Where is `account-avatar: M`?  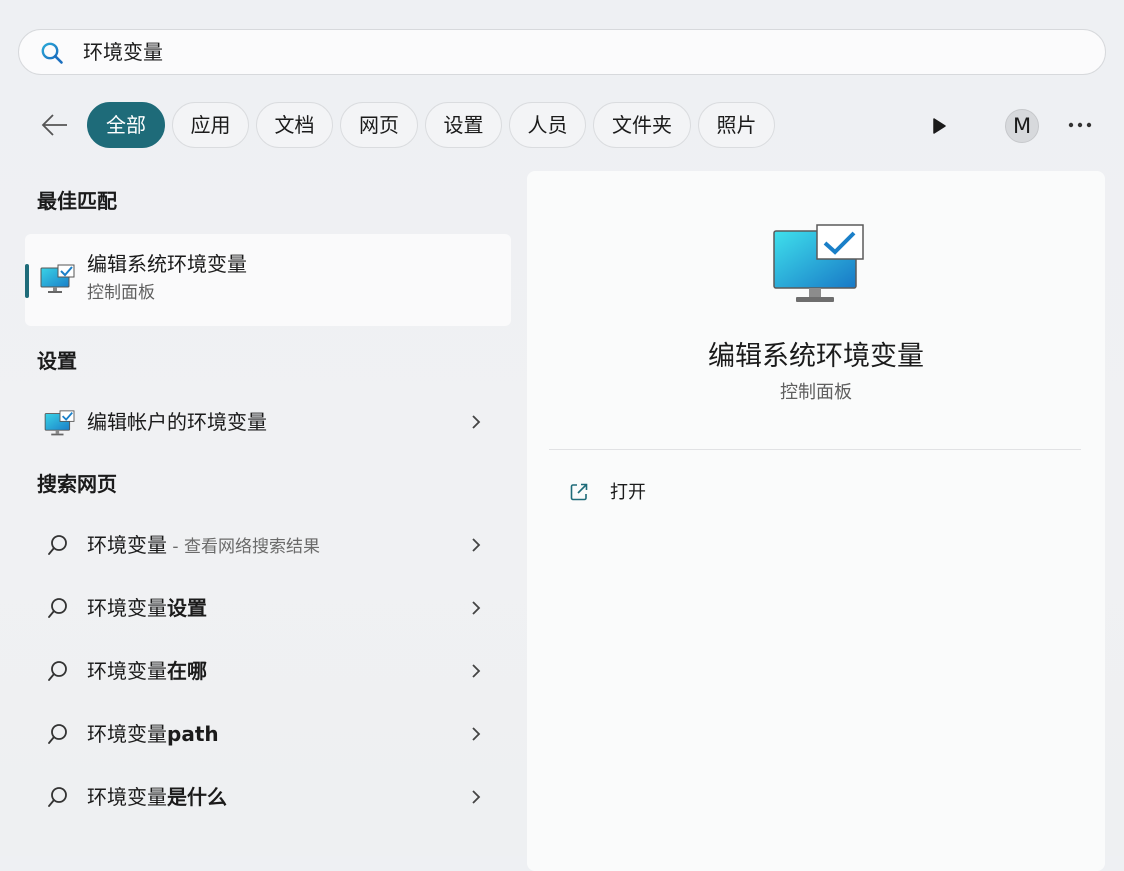
account-avatar: M is located at coordinates (1022, 126).